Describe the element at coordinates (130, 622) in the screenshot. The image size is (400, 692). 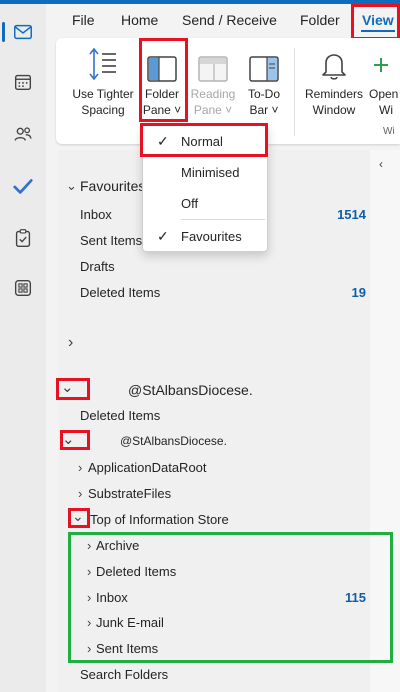
I see `store-folder-junk: Junk E-mail` at that location.